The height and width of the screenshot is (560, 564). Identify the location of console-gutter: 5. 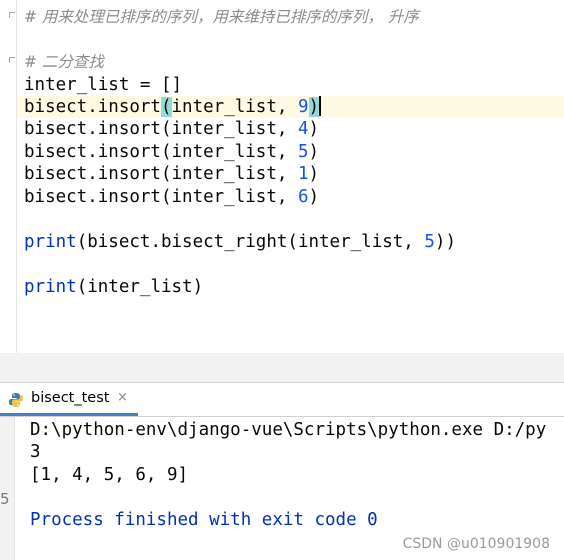
(7, 488).